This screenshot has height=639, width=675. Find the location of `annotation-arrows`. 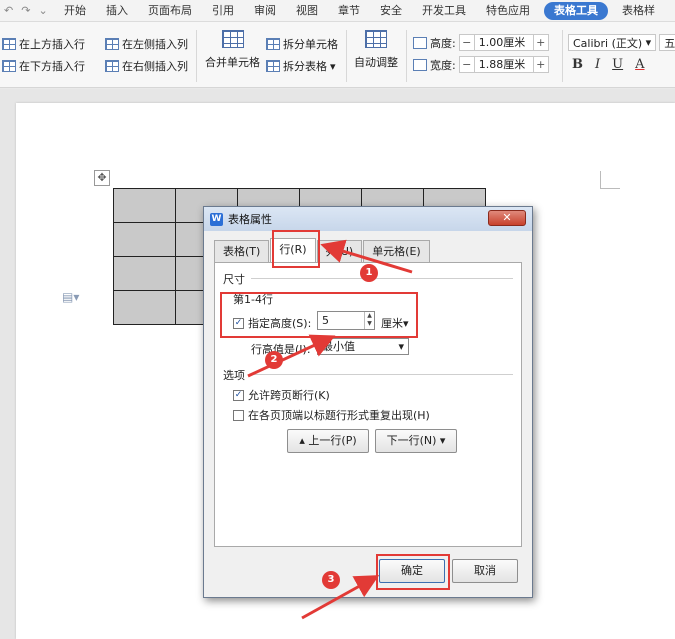

annotation-arrows is located at coordinates (330, 429).